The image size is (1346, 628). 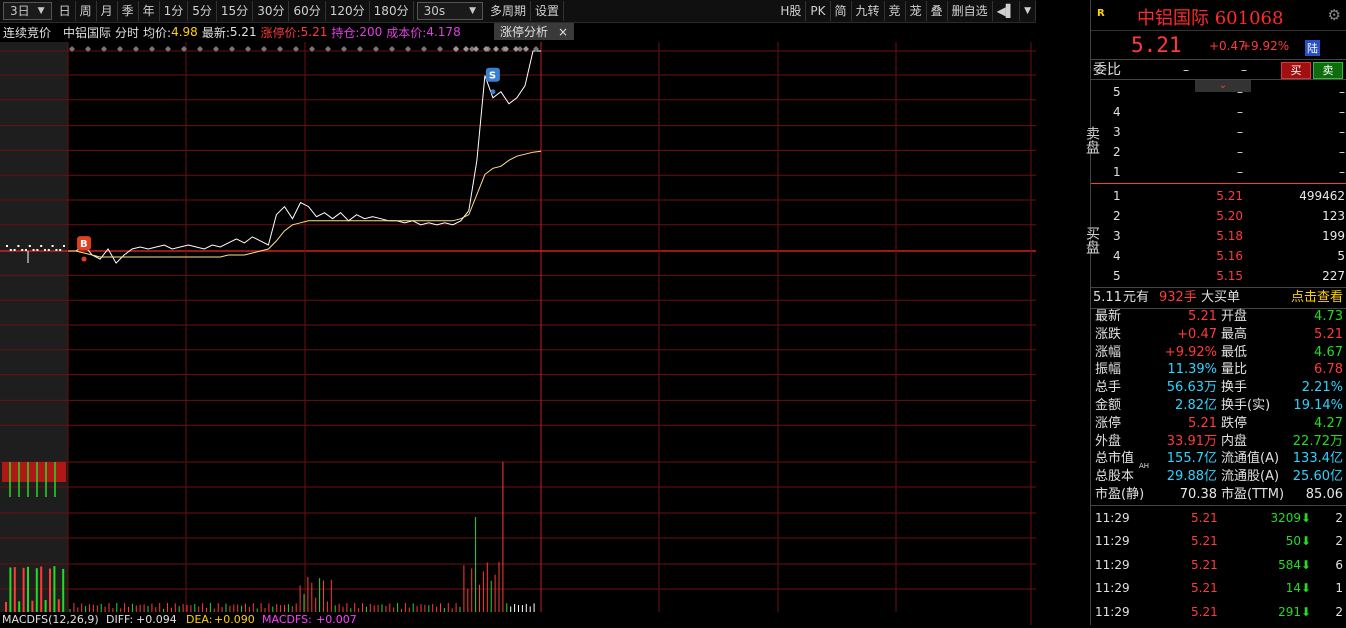 I want to click on indicator-text: +0.007, so click(x=336, y=619).